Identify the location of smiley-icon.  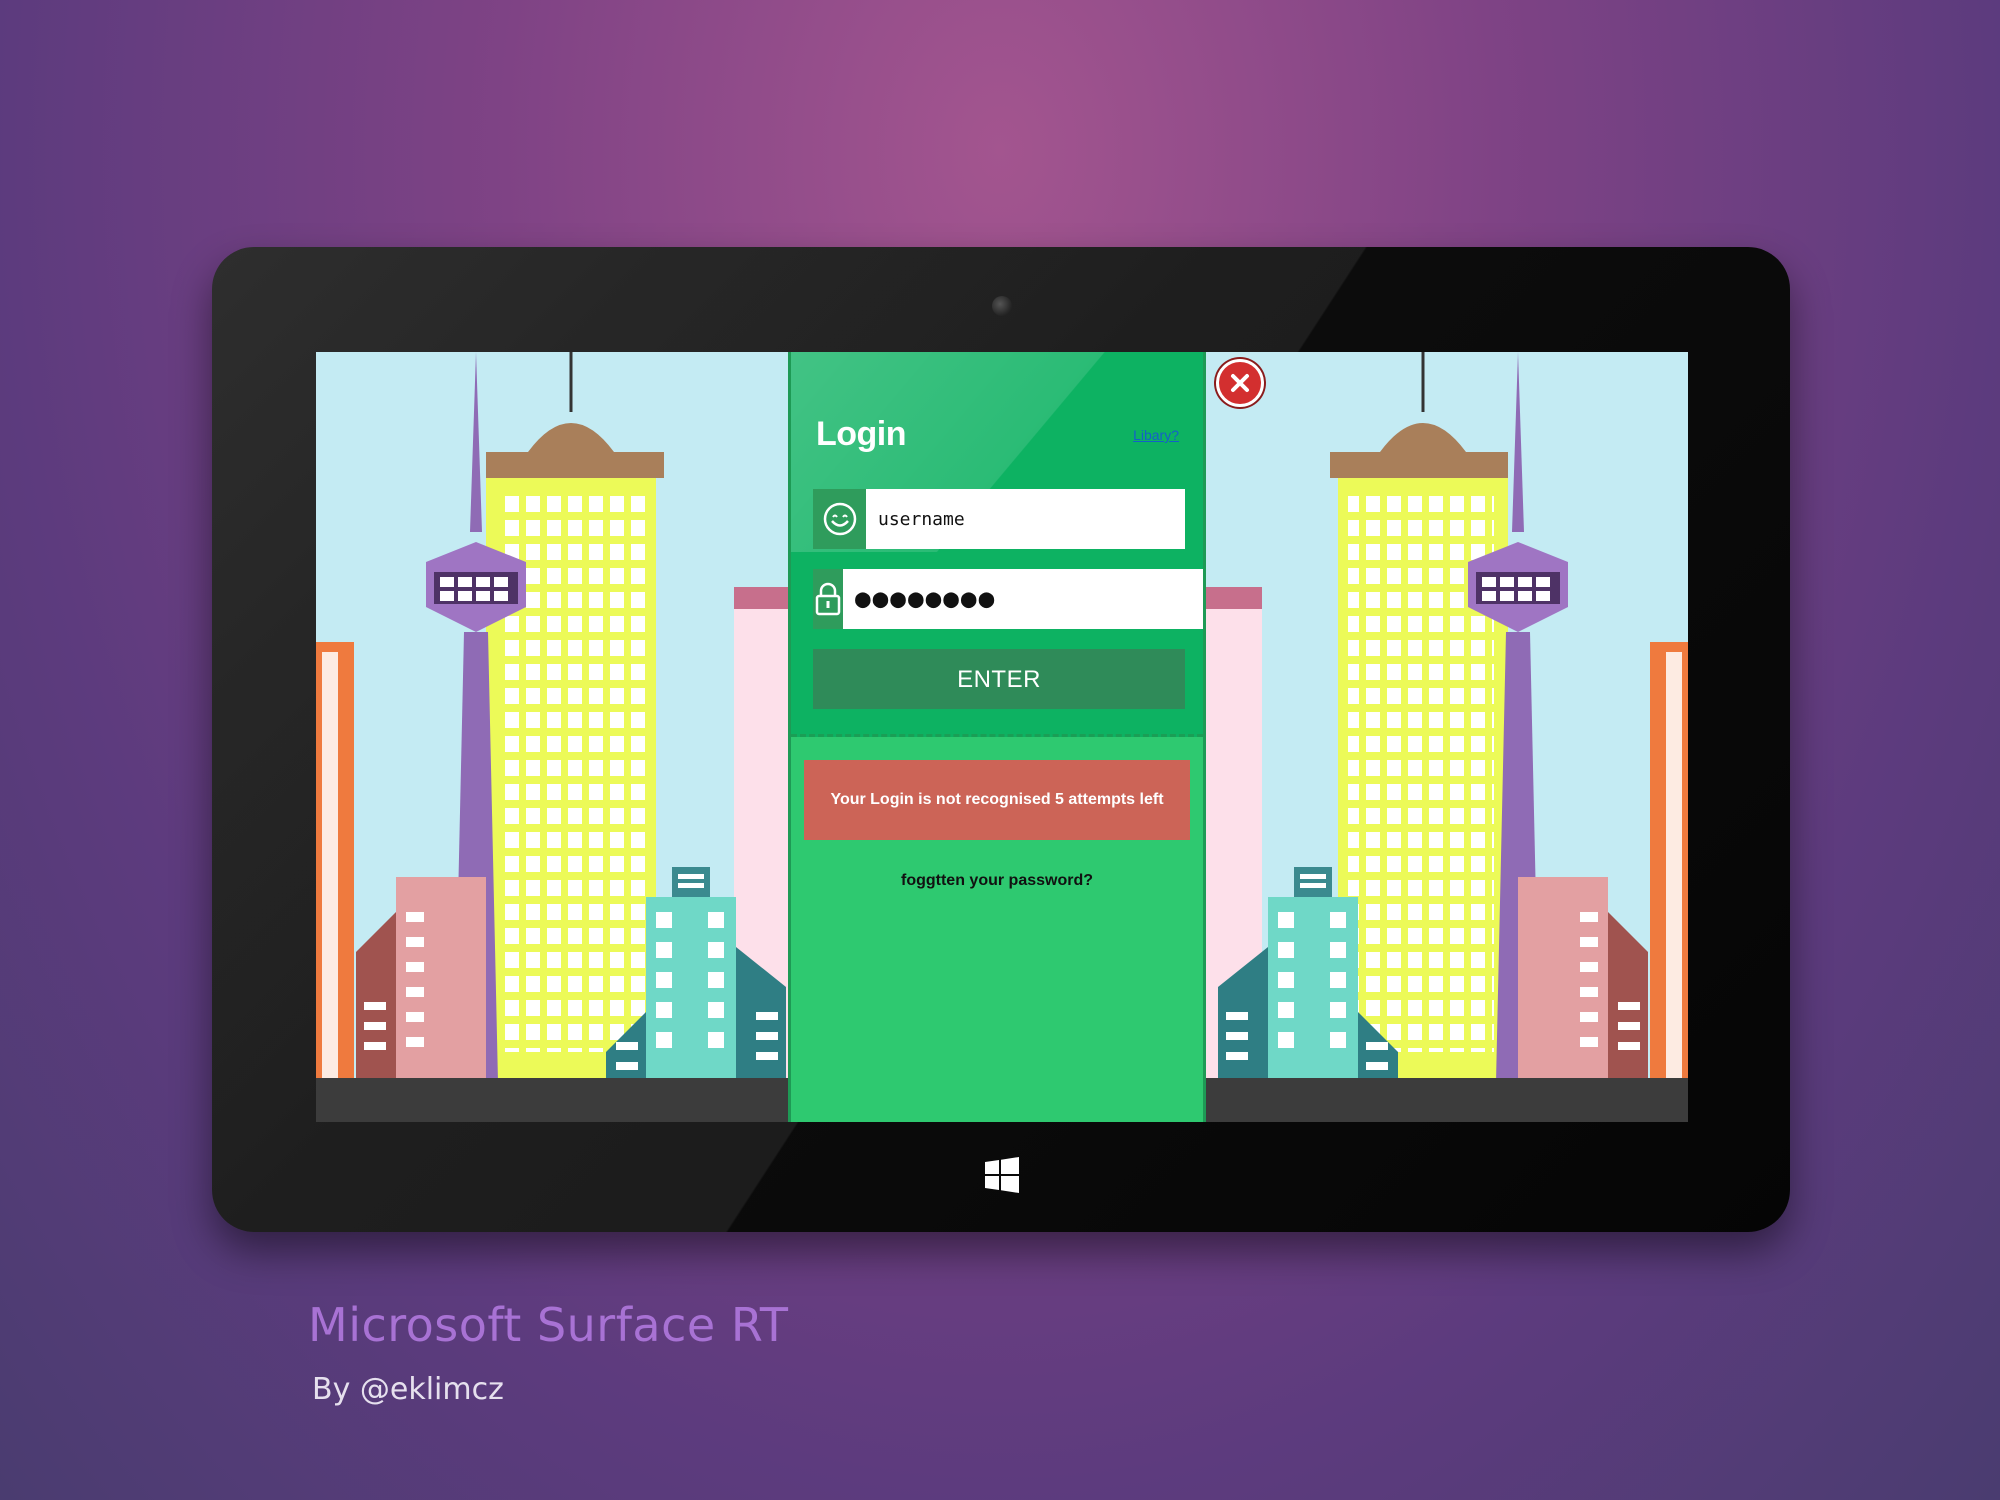
(839, 519).